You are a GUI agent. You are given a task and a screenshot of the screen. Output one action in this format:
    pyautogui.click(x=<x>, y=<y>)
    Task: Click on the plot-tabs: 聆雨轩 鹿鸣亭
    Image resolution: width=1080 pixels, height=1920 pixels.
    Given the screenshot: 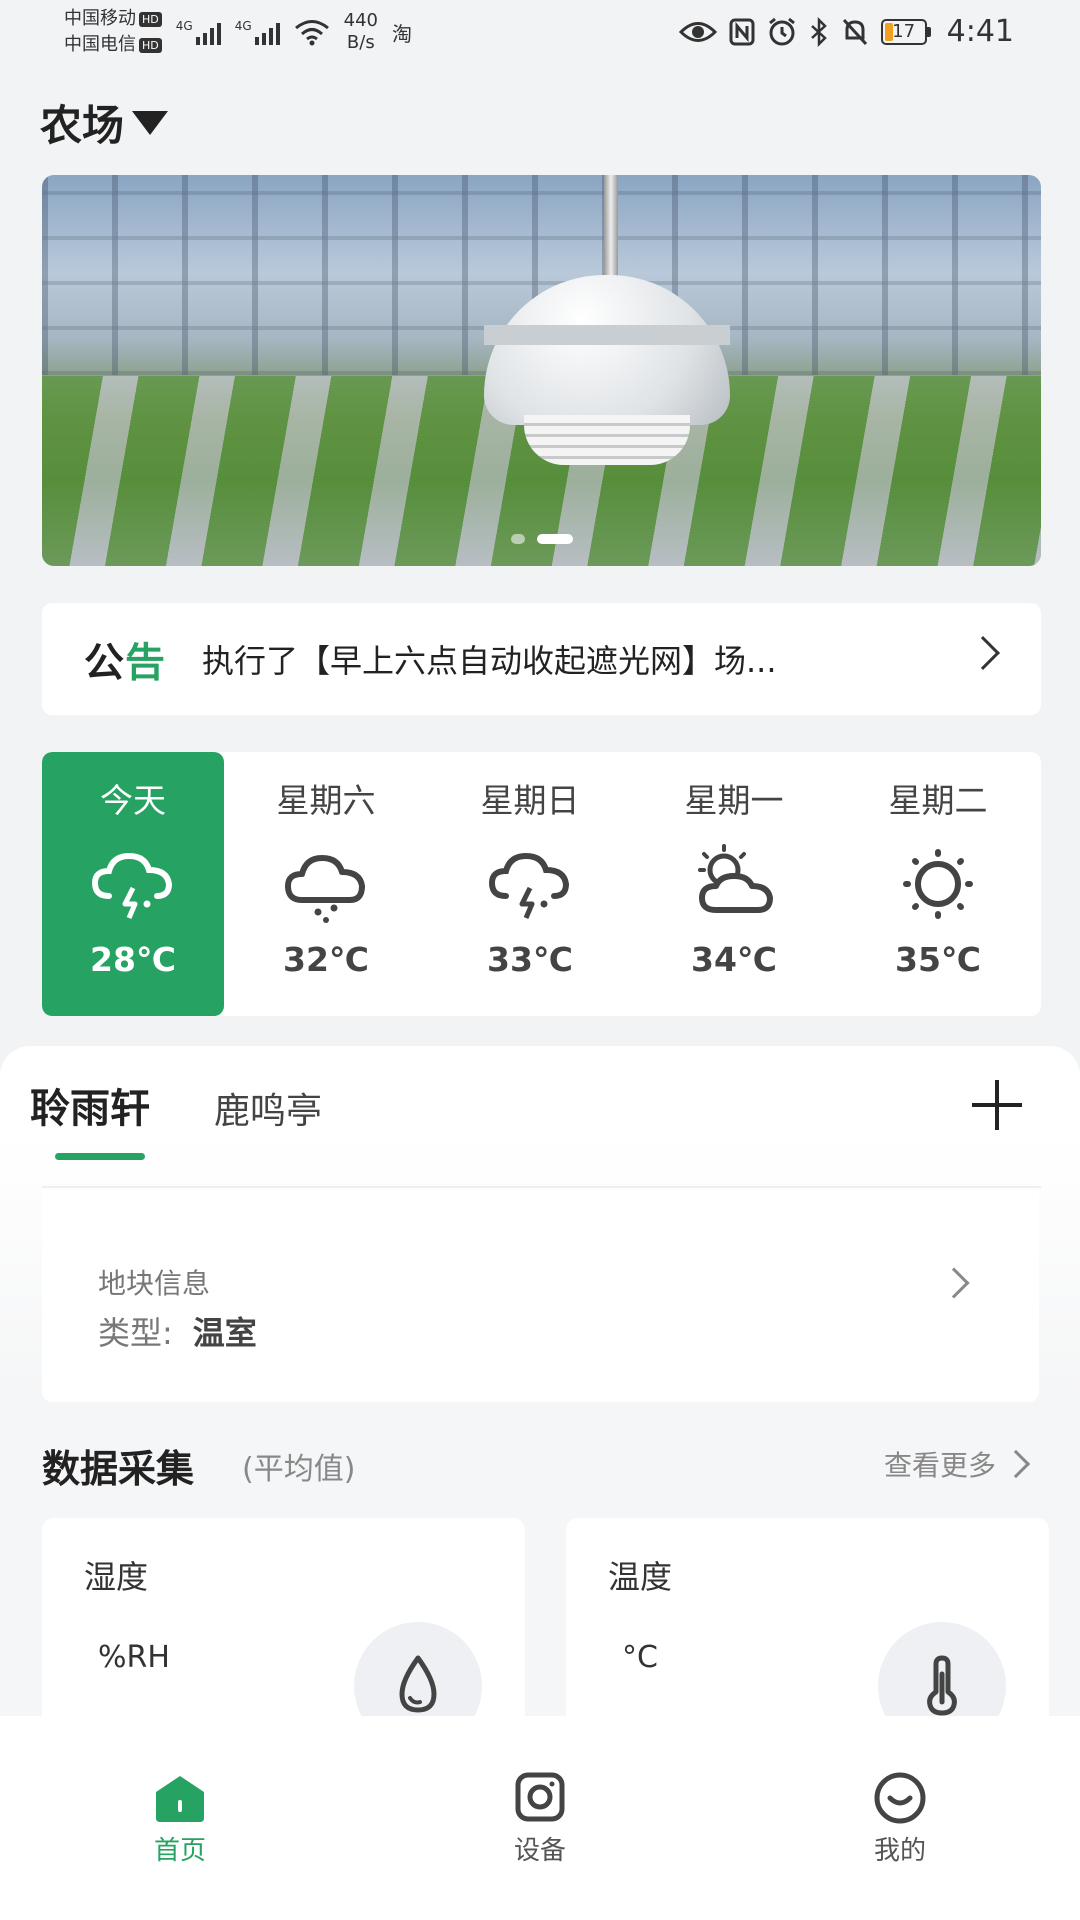 What is the action you would take?
    pyautogui.click(x=176, y=1118)
    